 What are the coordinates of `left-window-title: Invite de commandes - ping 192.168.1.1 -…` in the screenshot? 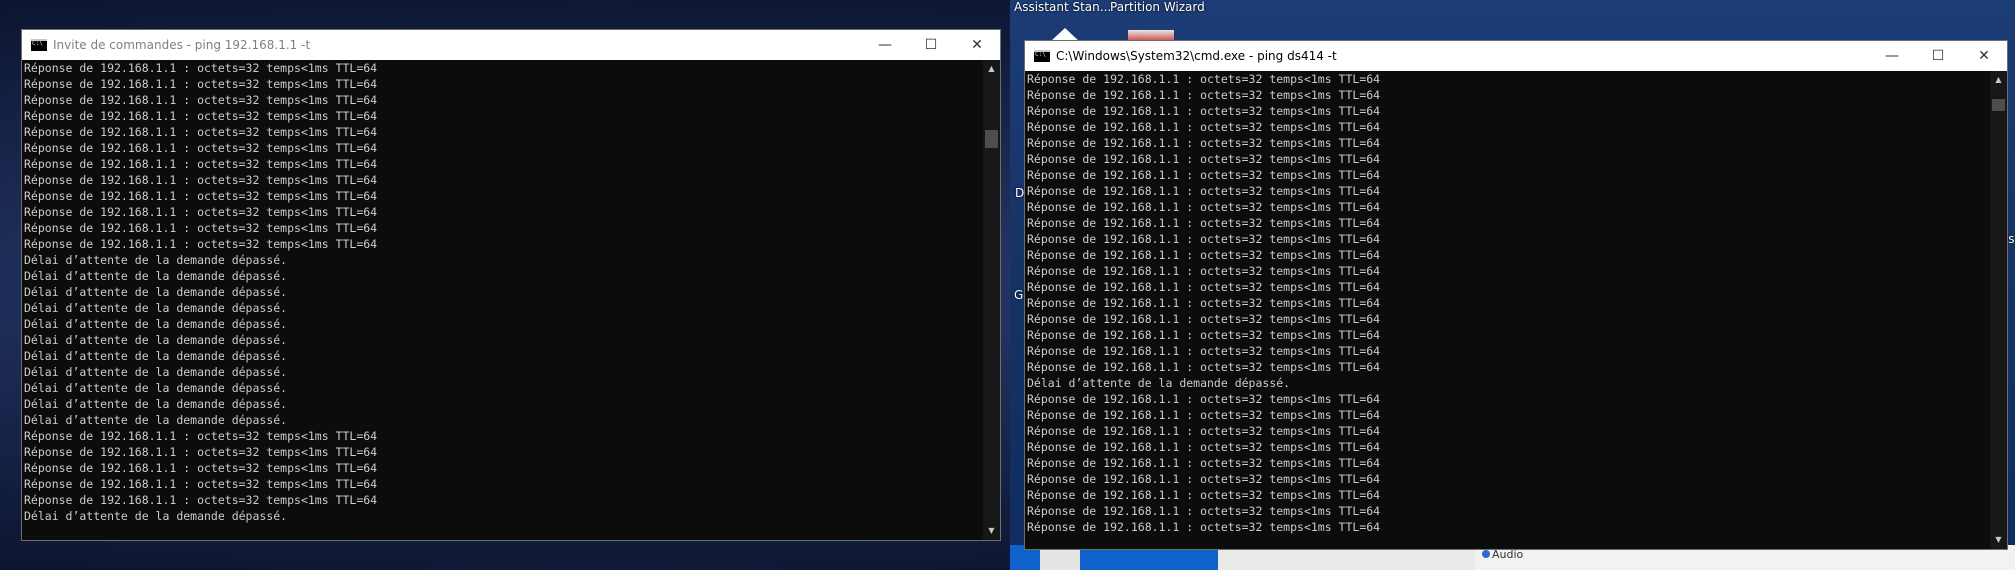 It's located at (182, 45).